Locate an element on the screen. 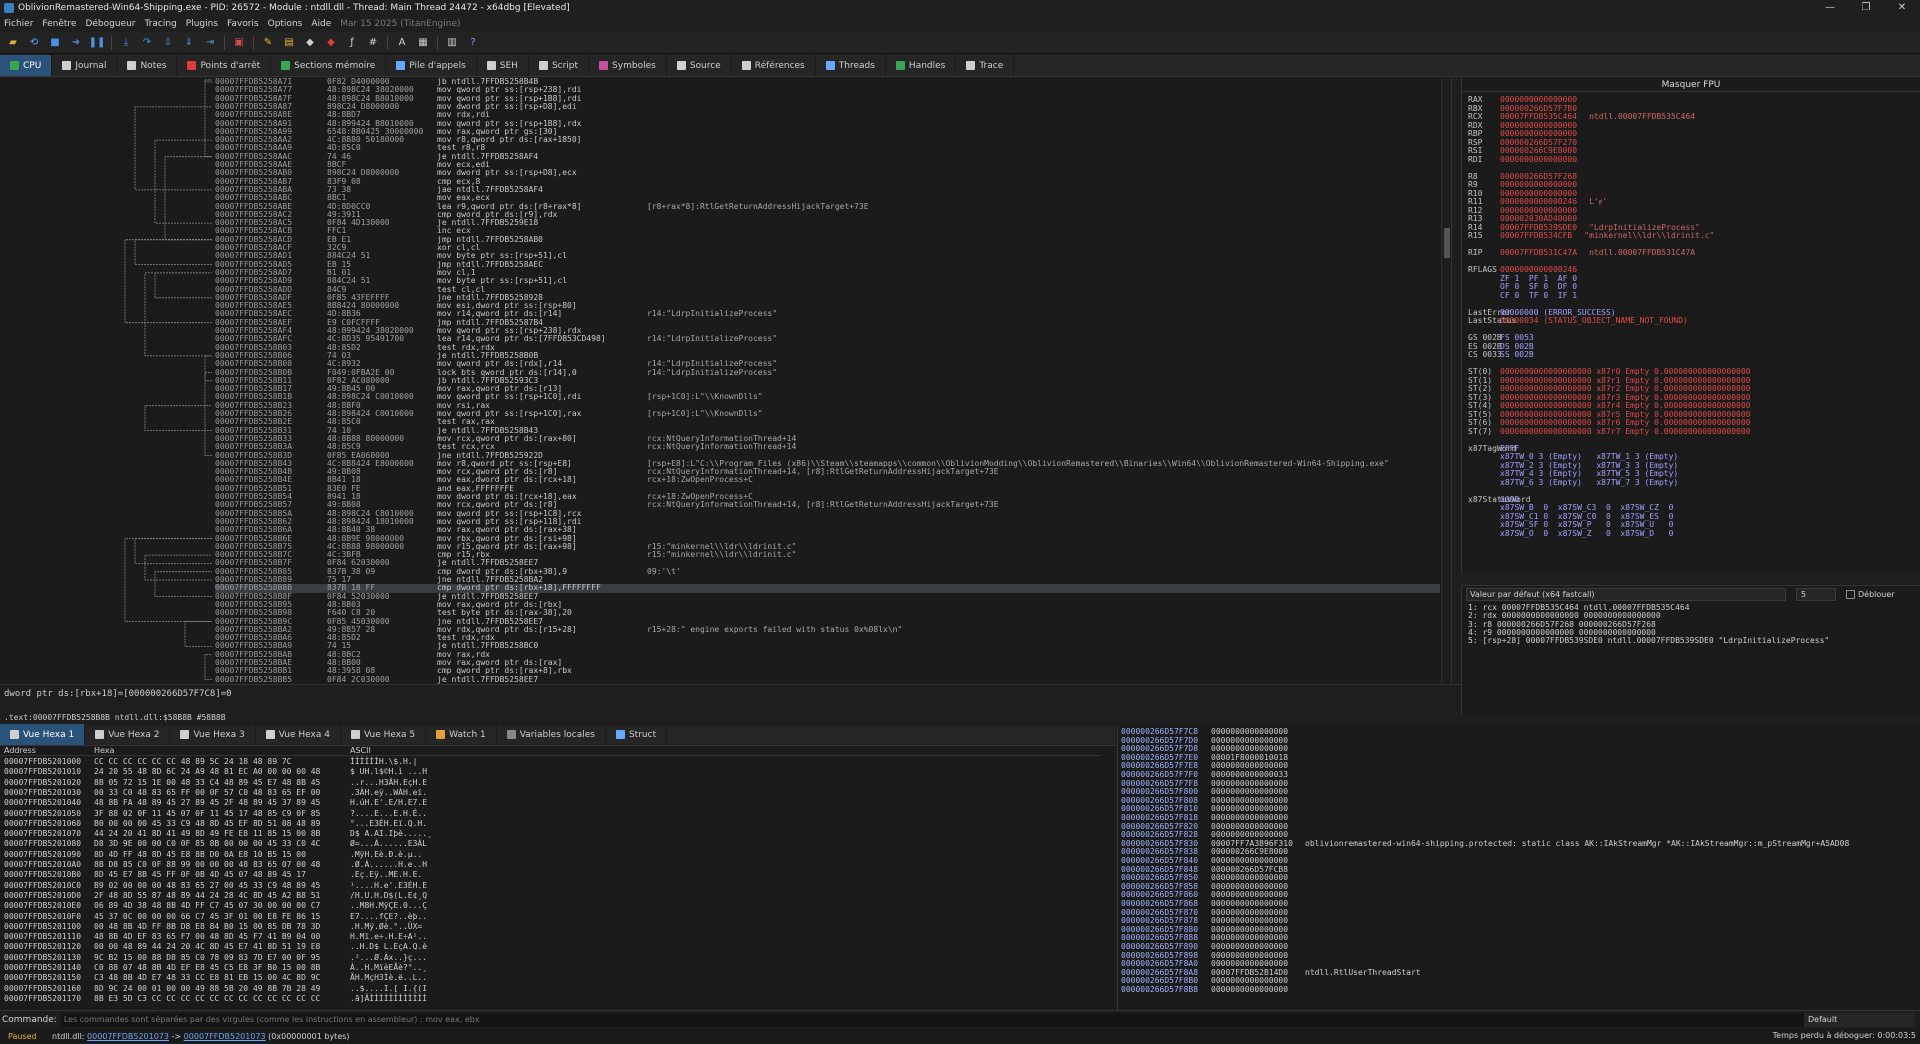 This screenshot has width=1920, height=1044. trace-icon: ▣ is located at coordinates (239, 43).